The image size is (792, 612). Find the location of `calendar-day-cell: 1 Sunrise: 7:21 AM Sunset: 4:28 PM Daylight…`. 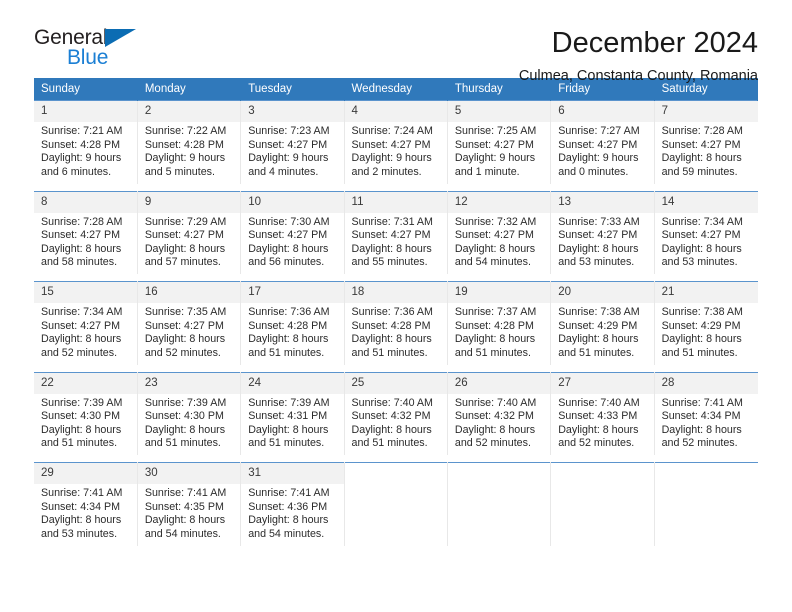

calendar-day-cell: 1 Sunrise: 7:21 AM Sunset: 4:28 PM Daylight… is located at coordinates (86, 142).